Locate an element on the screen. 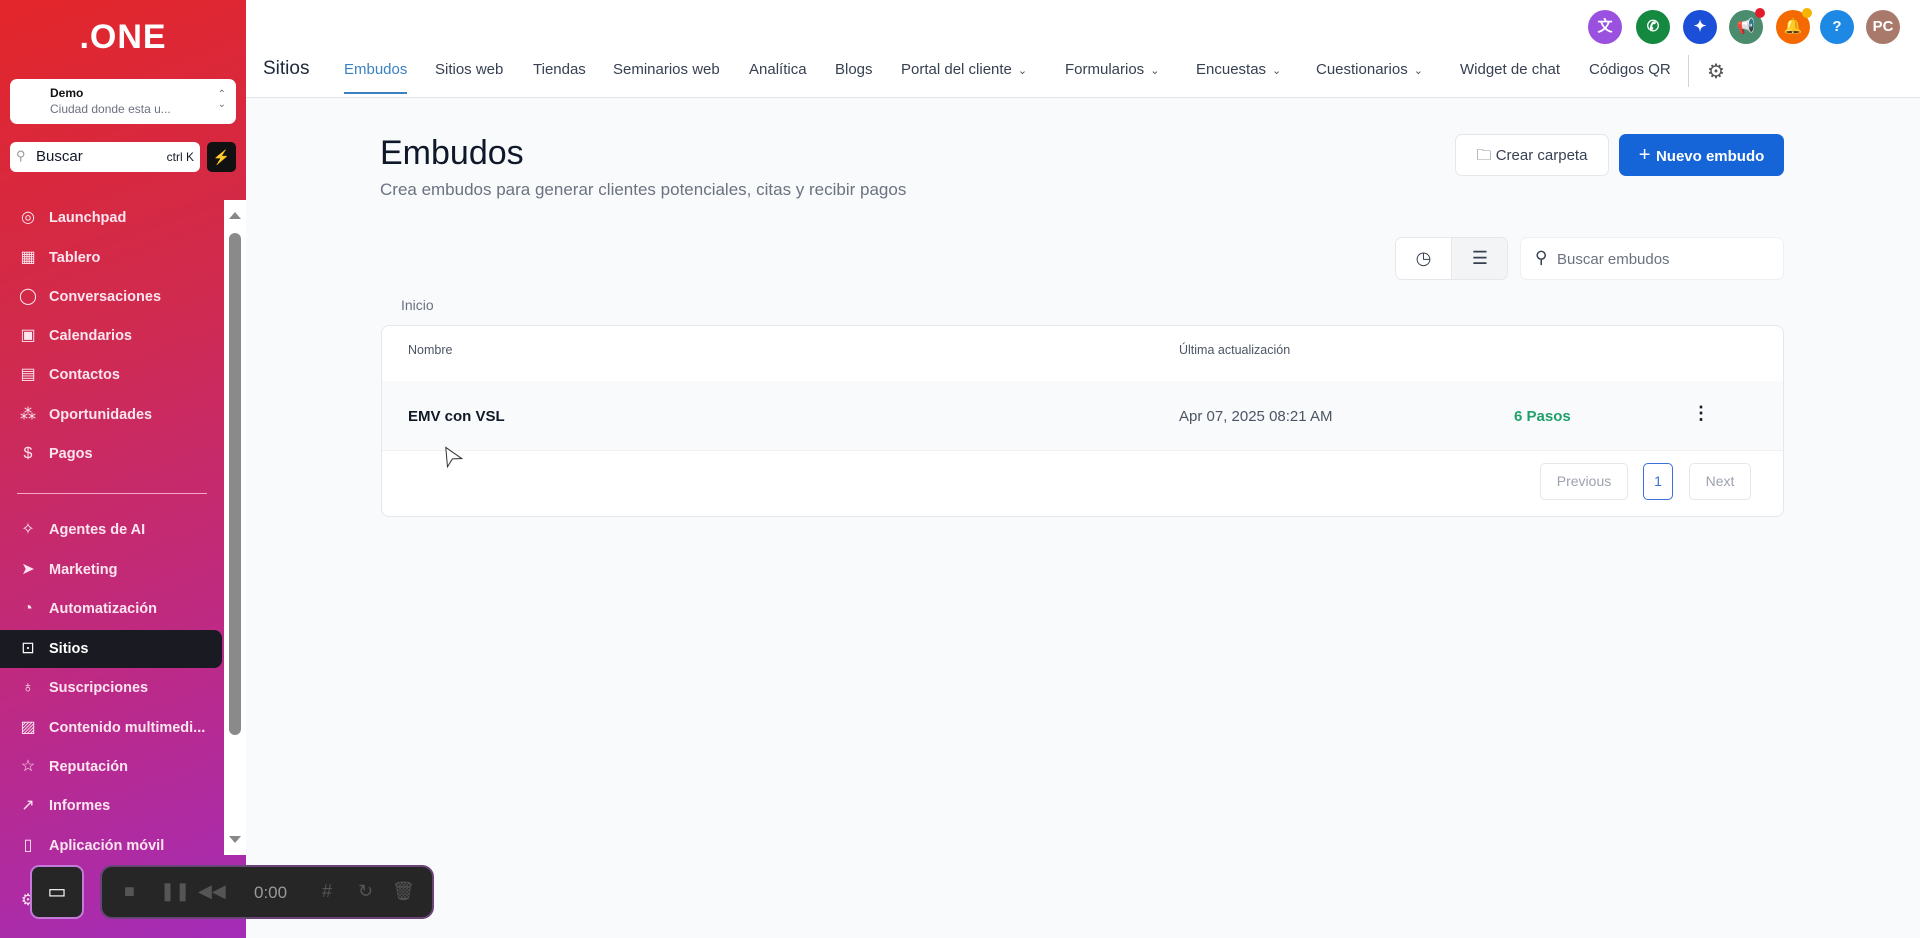  view-toggle: ◷ ☰ is located at coordinates (1451, 258).